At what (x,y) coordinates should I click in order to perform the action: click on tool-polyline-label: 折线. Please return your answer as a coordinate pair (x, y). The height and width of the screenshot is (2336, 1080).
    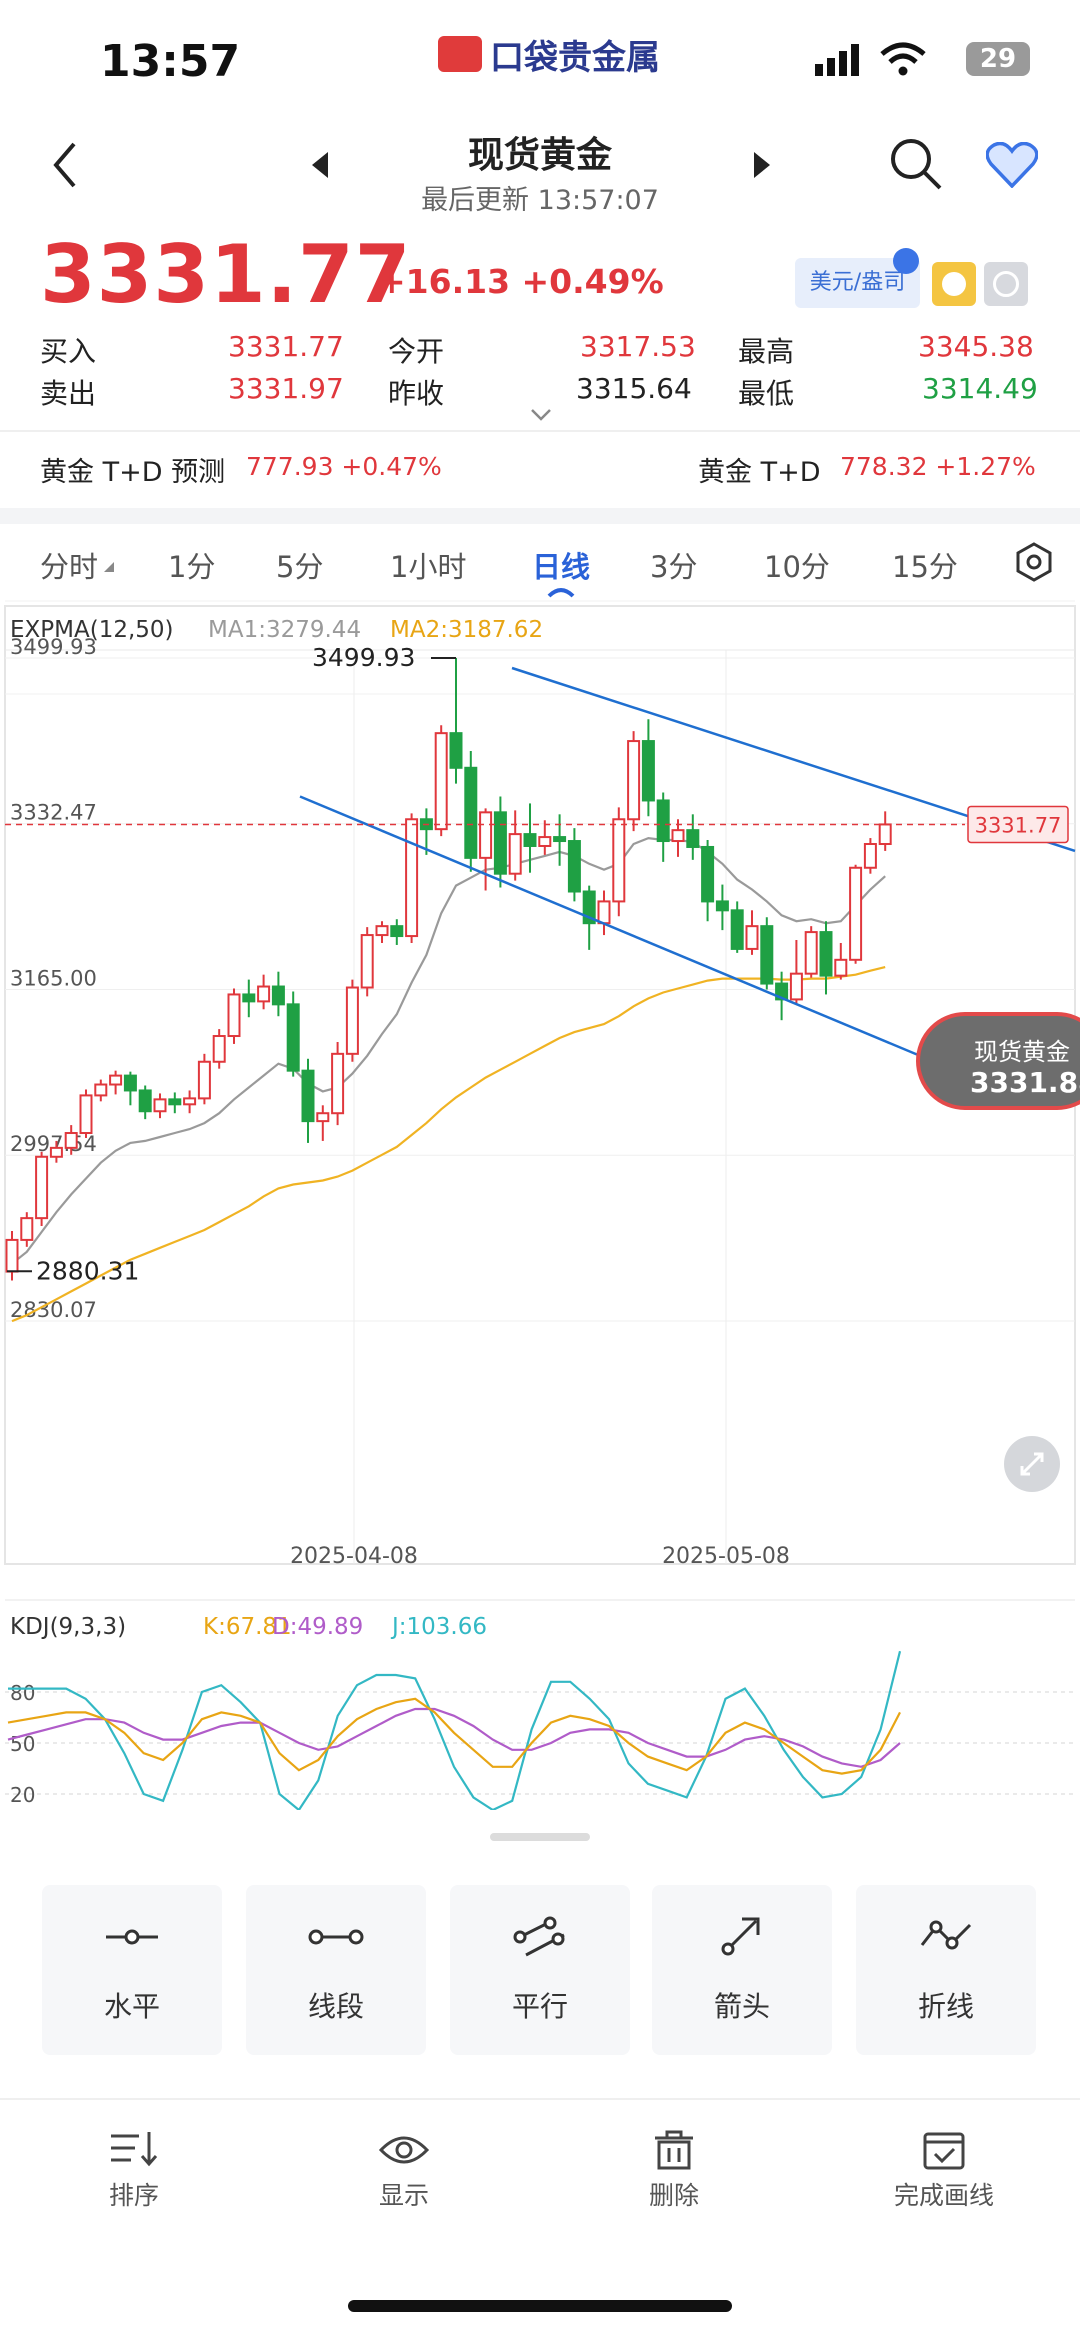
    Looking at the image, I should click on (945, 2006).